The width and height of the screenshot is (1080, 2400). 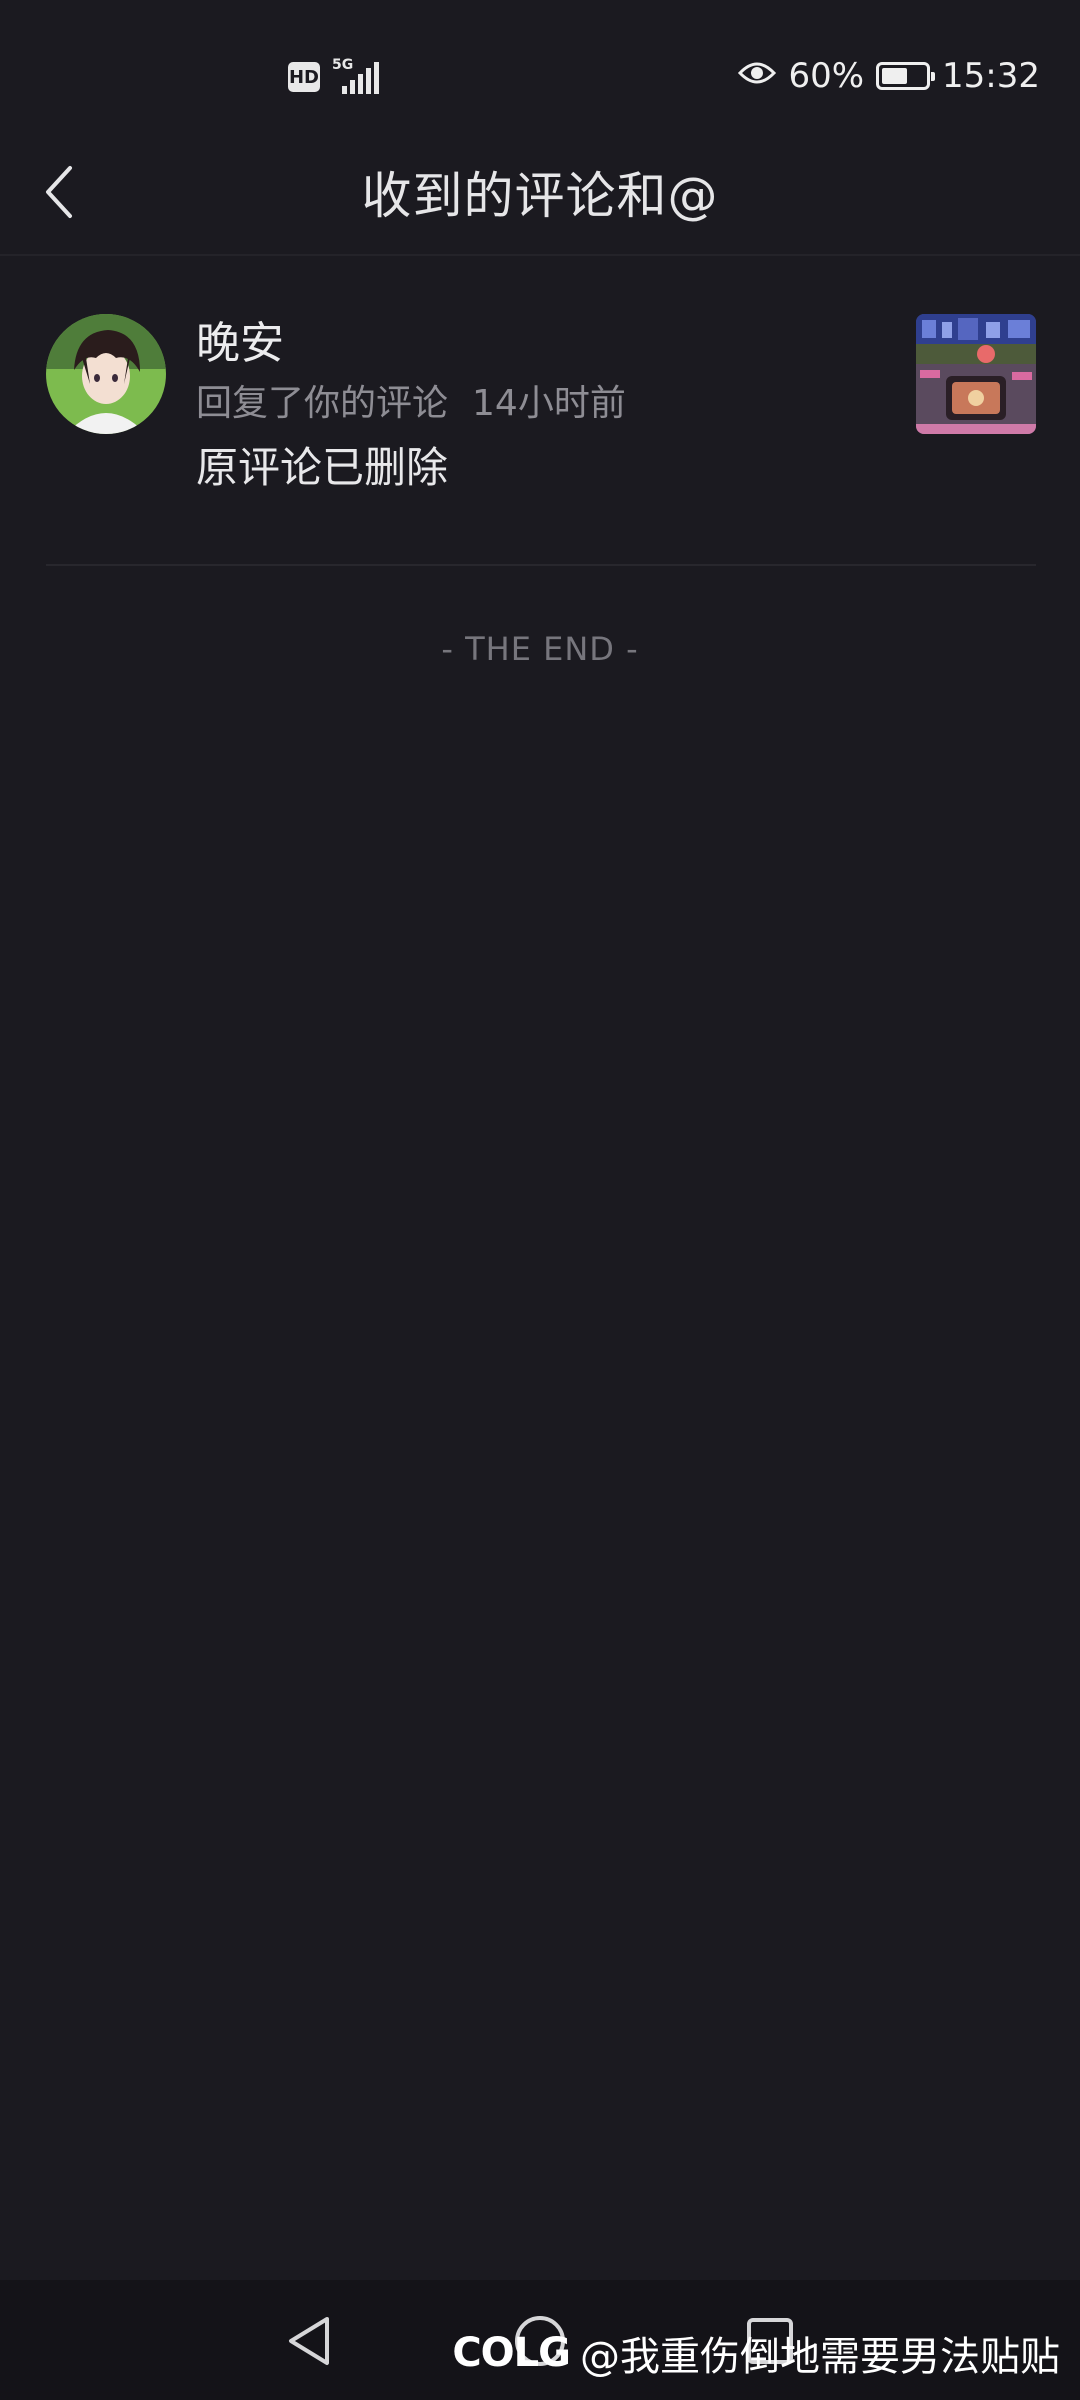 I want to click on notification-item: 晚安 回复了你的评论 14小时前 原评论已删除, so click(x=541, y=433).